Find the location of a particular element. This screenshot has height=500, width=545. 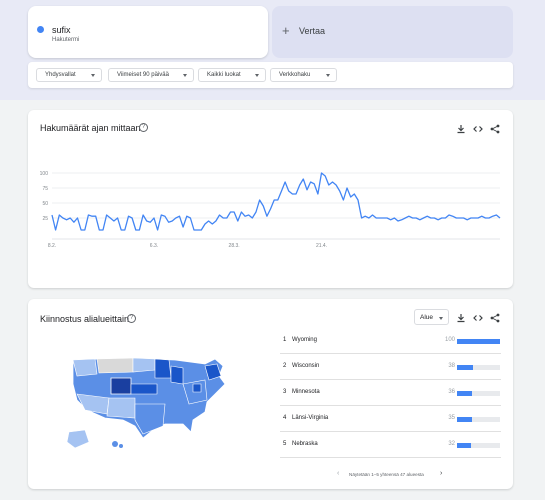

term-name: sufix is located at coordinates (61, 30).